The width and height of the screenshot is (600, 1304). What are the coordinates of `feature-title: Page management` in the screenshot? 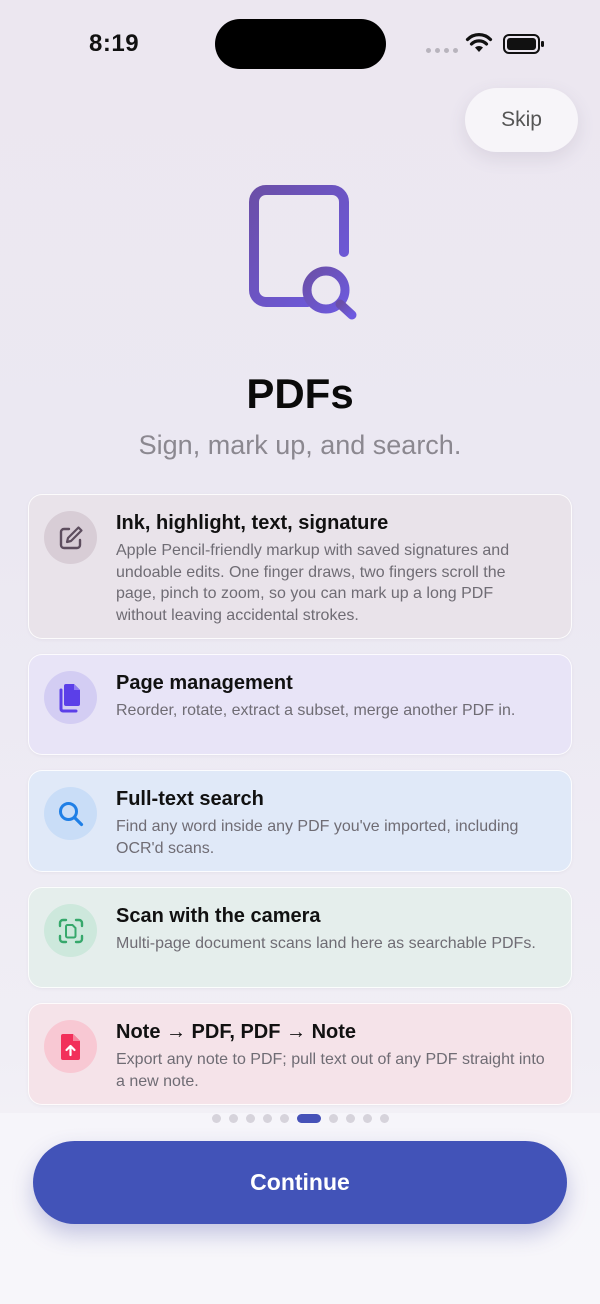 It's located at (204, 683).